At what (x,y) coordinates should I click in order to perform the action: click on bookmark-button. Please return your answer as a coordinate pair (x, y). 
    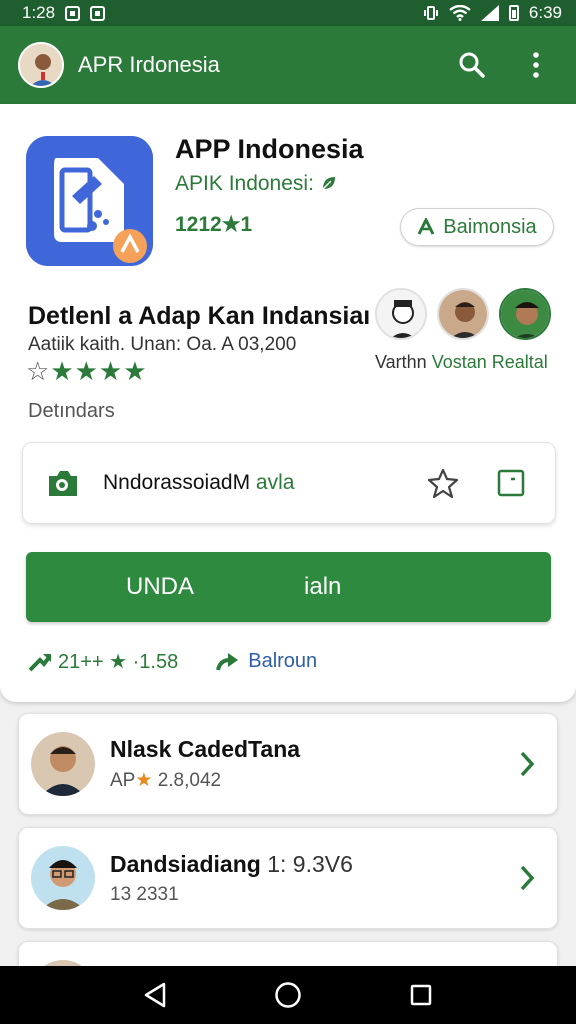
    Looking at the image, I should click on (511, 483).